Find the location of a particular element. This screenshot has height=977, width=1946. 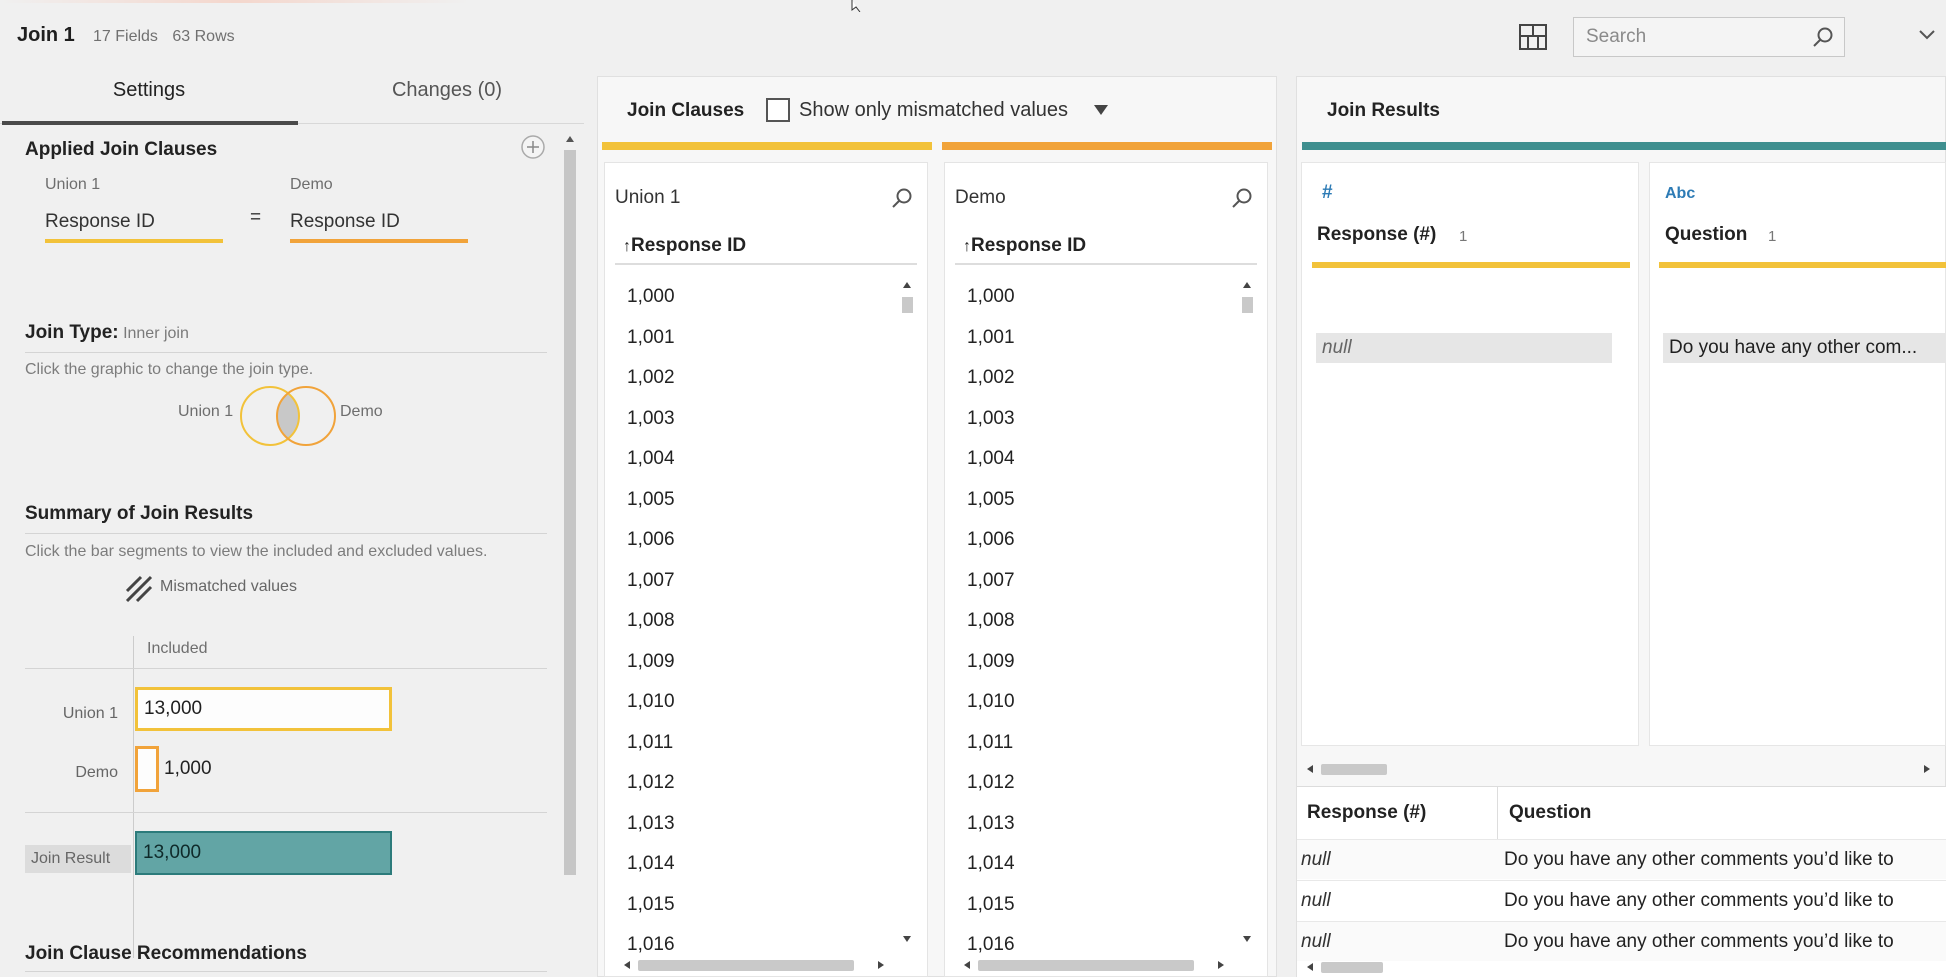

step-meta: 17 Fields 63 Rows is located at coordinates (164, 37).